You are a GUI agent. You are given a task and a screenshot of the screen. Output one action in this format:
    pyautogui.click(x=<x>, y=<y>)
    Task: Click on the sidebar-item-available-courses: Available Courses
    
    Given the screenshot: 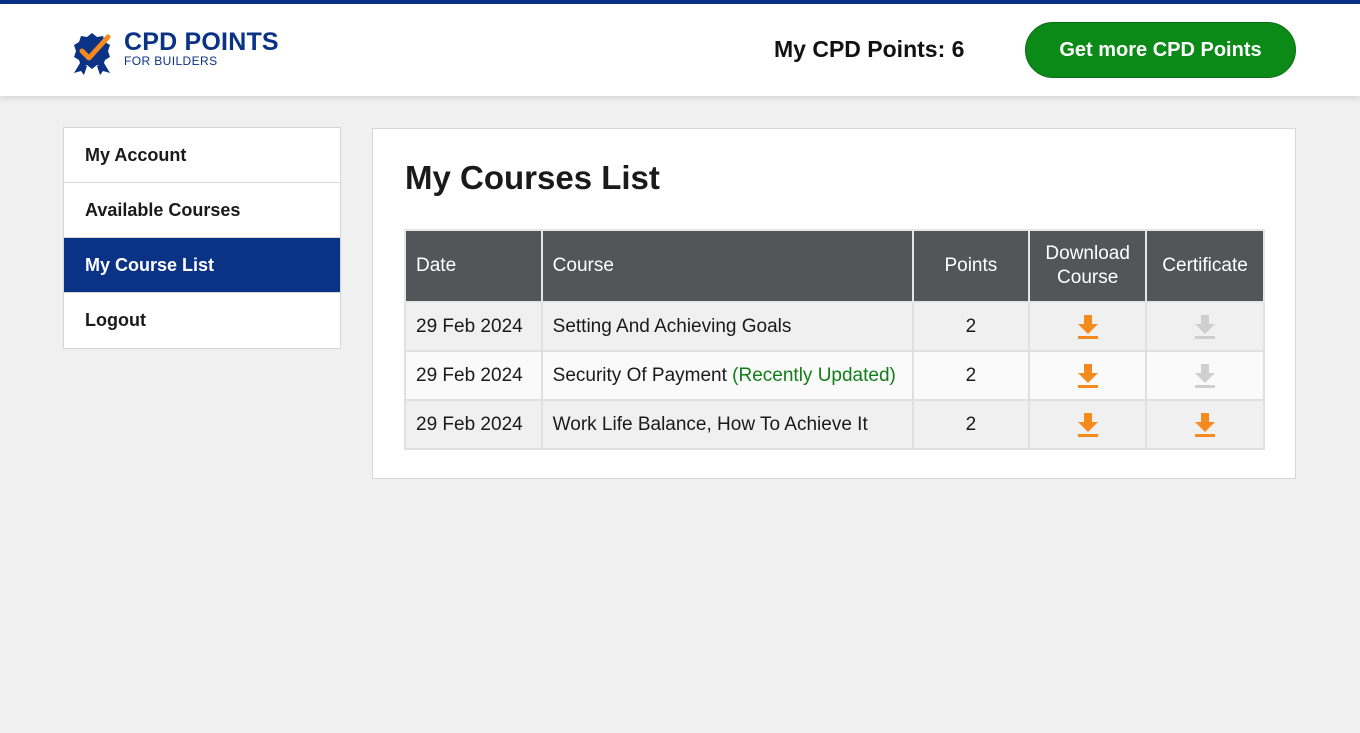 What is the action you would take?
    pyautogui.click(x=202, y=210)
    